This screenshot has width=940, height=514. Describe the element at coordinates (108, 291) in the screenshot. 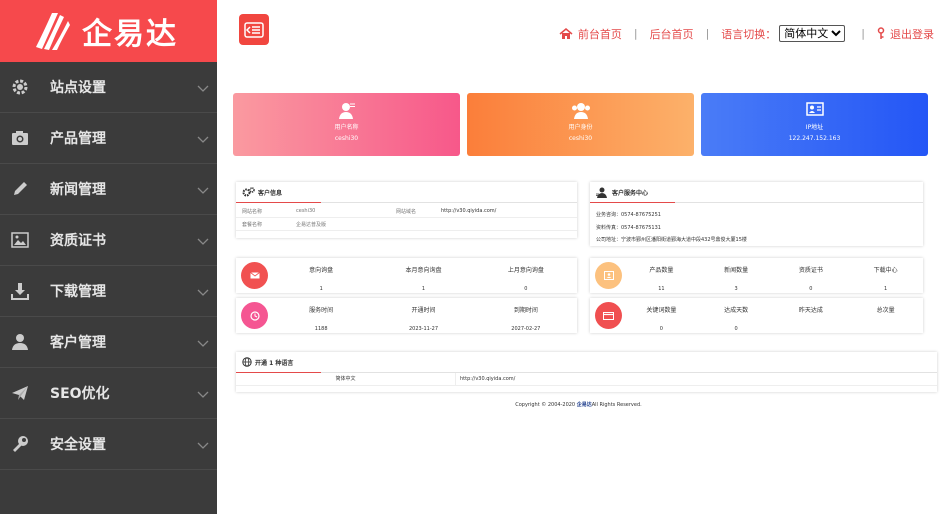

I see `sidebar-item-downloads: 下载管理` at that location.